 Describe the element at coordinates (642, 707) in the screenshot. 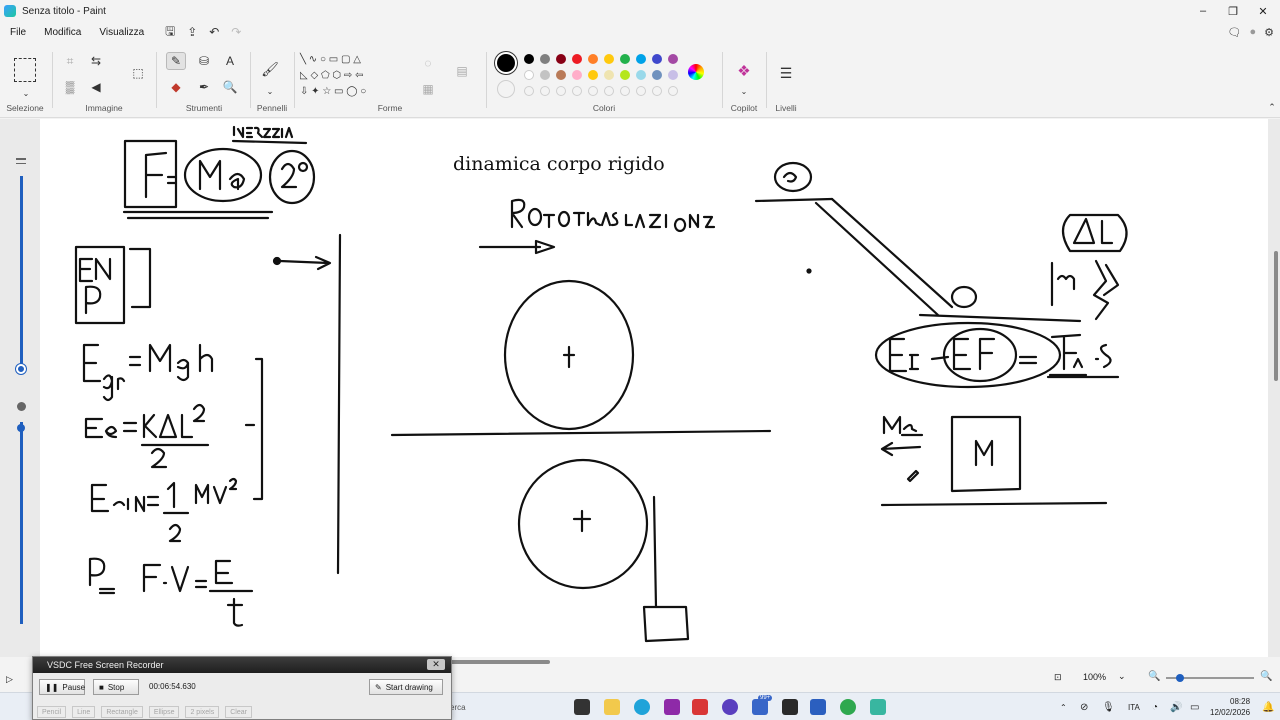

I see `edge-icon` at that location.